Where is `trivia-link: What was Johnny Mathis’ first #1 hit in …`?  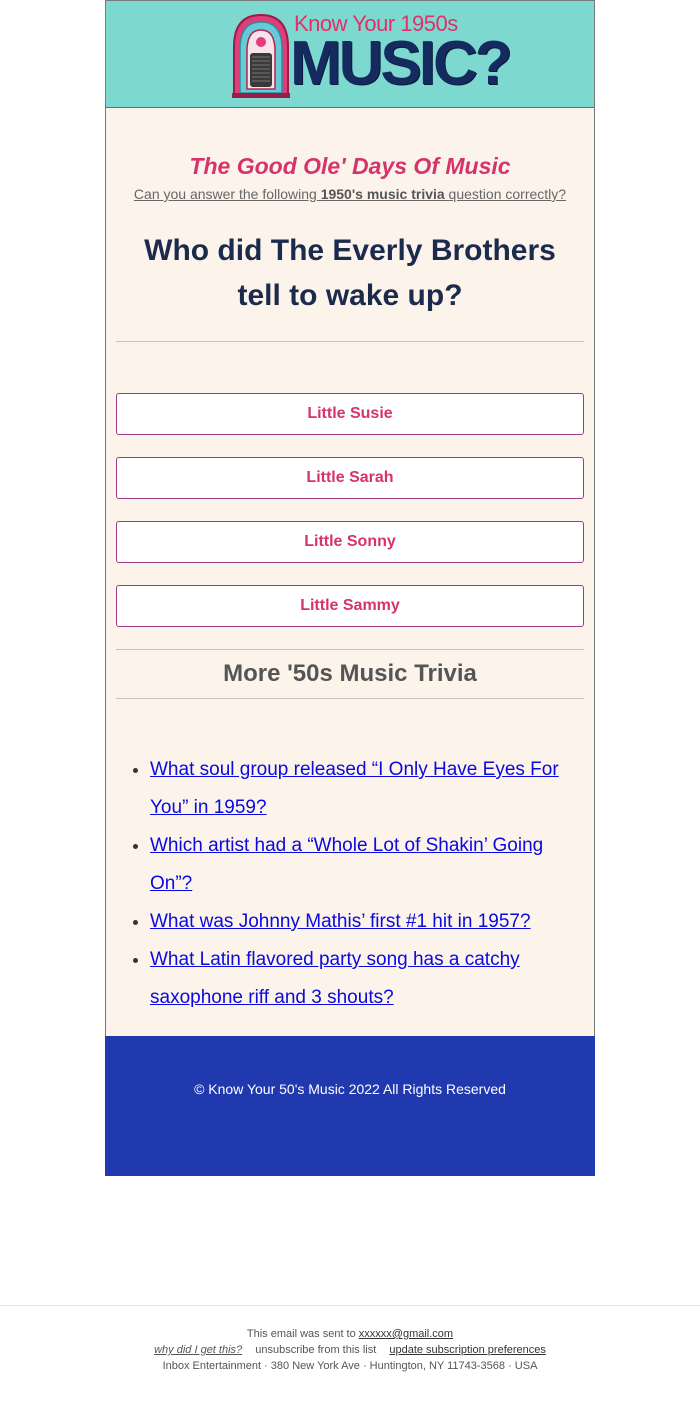 trivia-link: What was Johnny Mathis’ first #1 hit in … is located at coordinates (340, 921).